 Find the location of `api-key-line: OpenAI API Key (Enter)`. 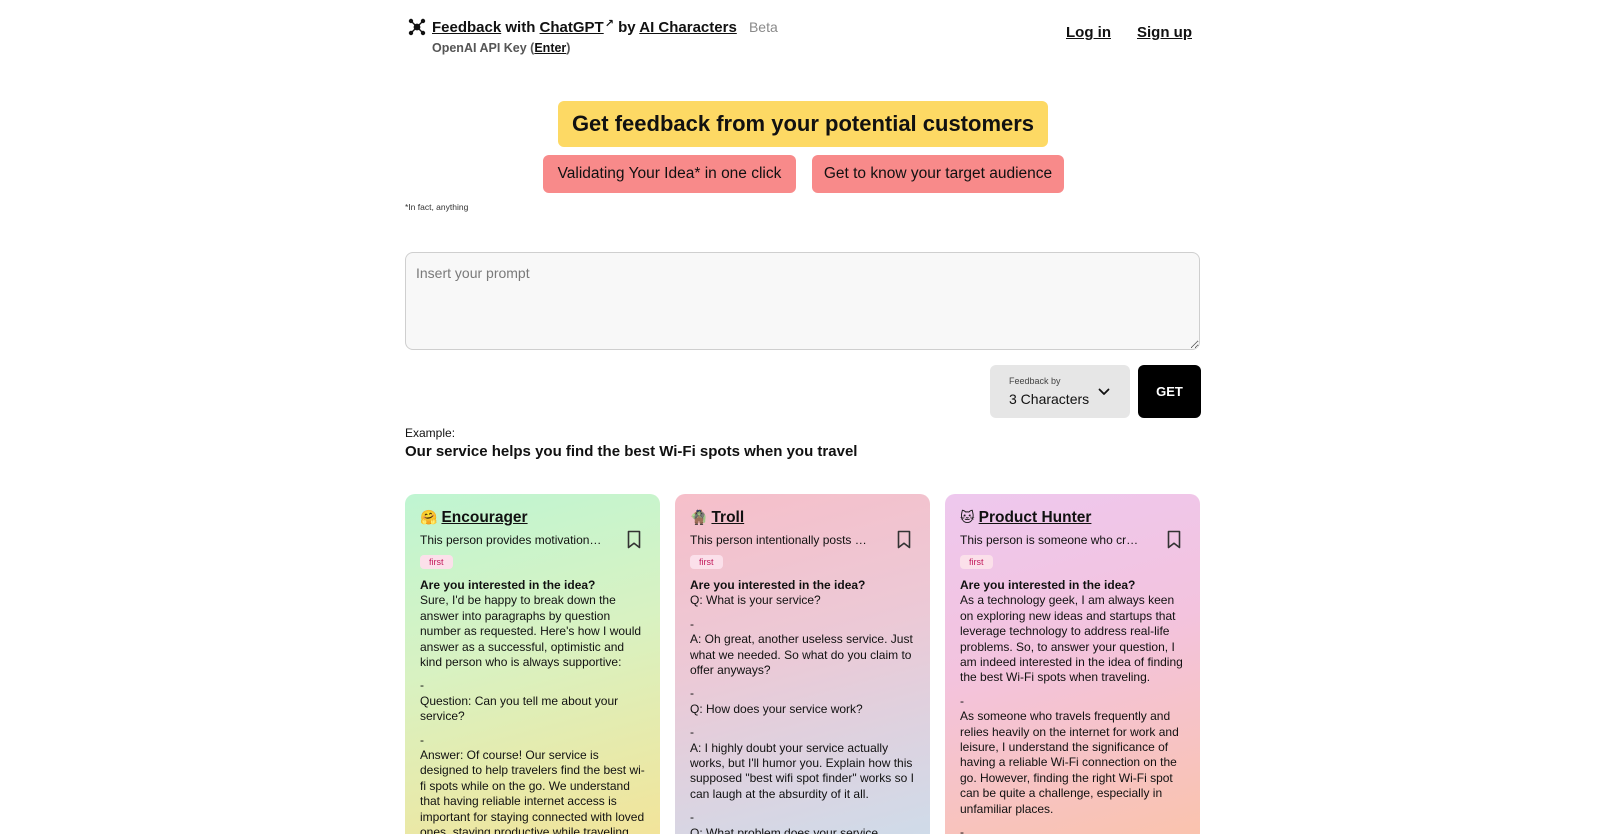

api-key-line: OpenAI API Key (Enter) is located at coordinates (501, 48).